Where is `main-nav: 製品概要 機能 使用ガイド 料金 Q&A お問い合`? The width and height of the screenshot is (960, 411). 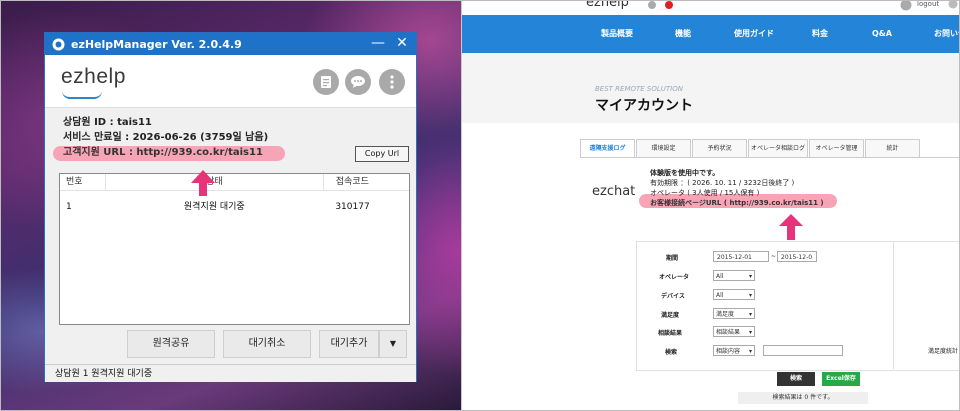
main-nav: 製品概要 機能 使用ガイド 料金 Q&A お問い合 is located at coordinates (710, 34).